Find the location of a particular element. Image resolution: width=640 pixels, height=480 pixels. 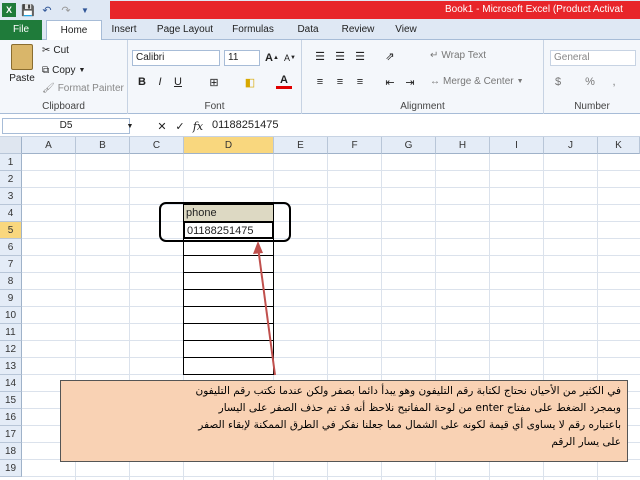

number-group: General $ % , Number is located at coordinates (592, 77).